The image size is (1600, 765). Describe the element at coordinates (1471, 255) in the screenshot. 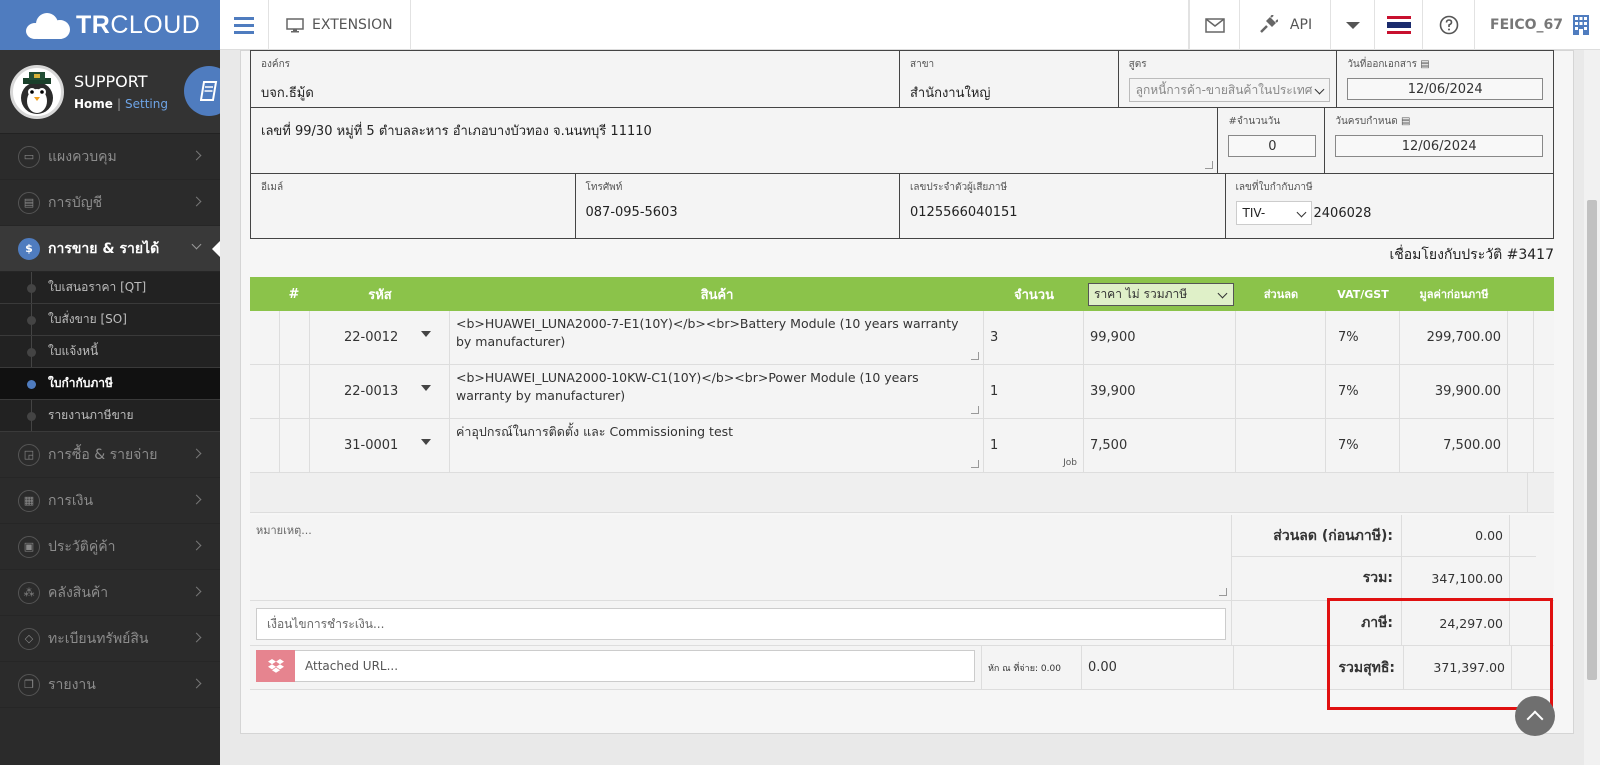

I see `history-link: เชื่อมโยงกับประวัติ #3417` at that location.